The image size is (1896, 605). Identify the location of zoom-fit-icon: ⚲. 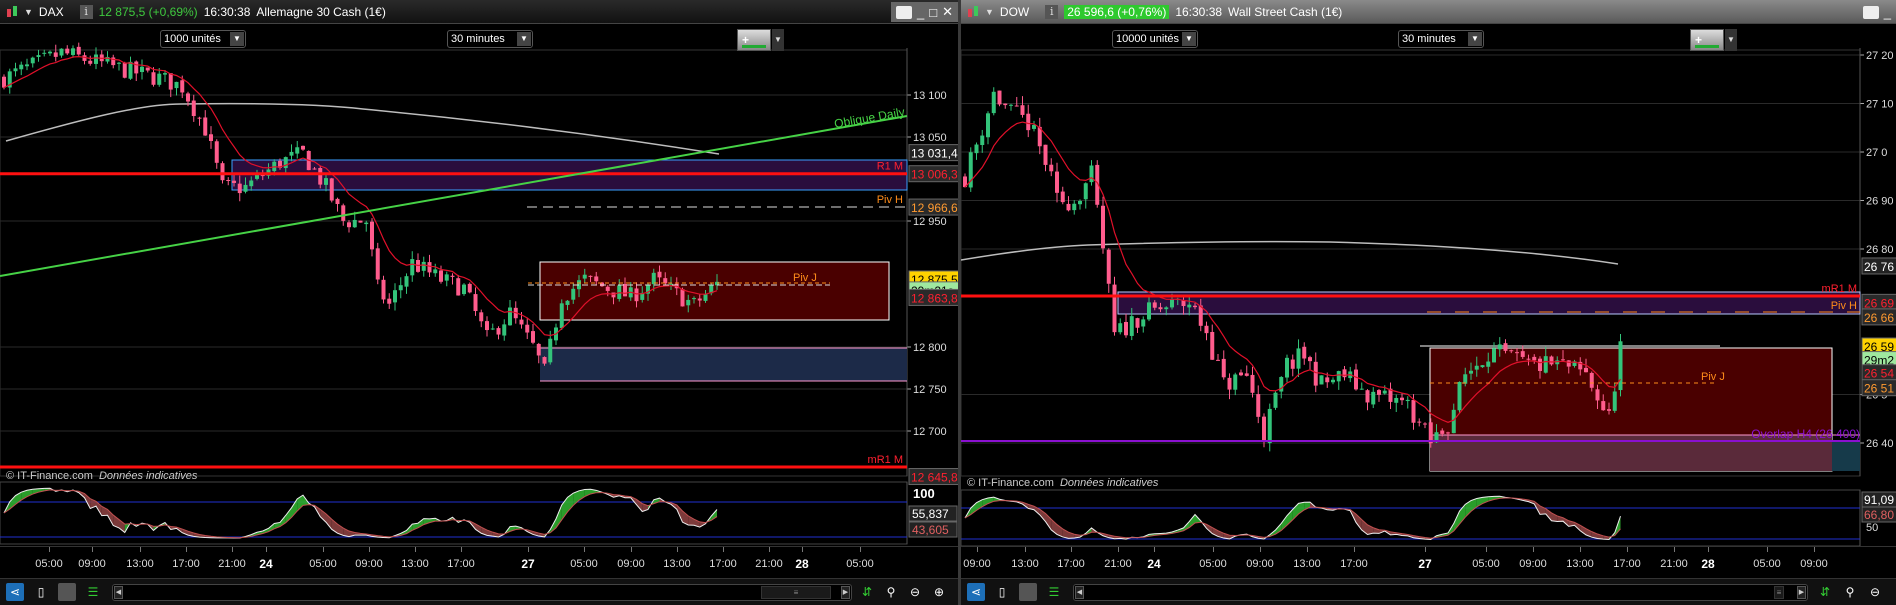
(1850, 592).